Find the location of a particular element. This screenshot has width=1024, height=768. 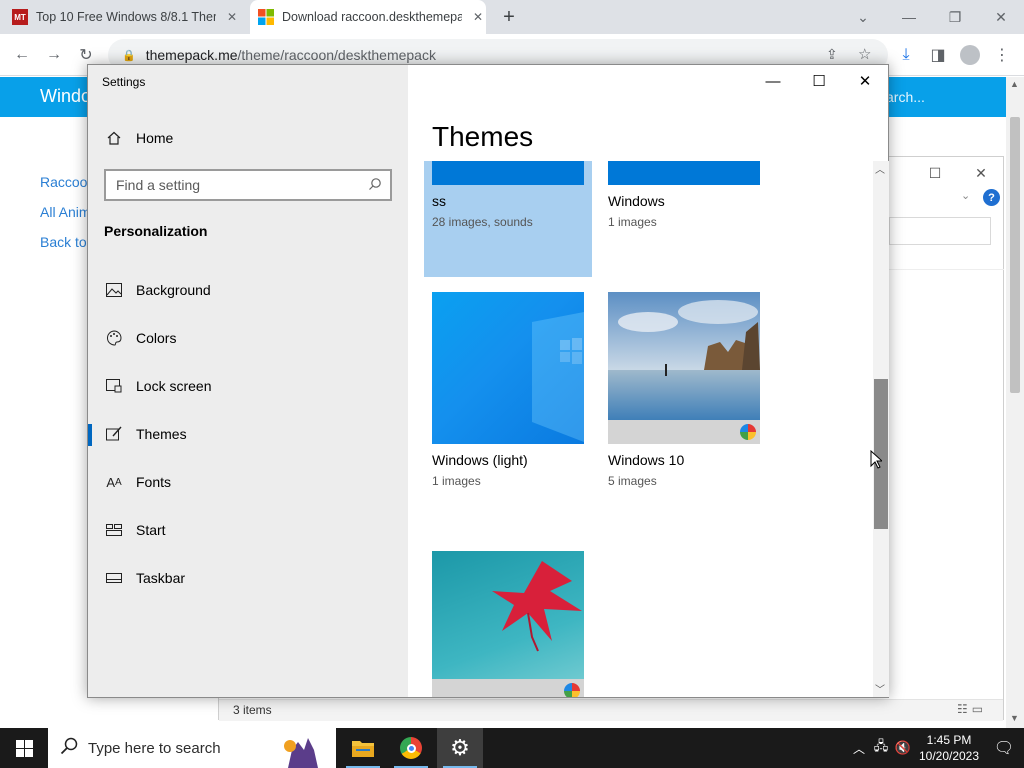

mt-icon: MT is located at coordinates (20, 17).